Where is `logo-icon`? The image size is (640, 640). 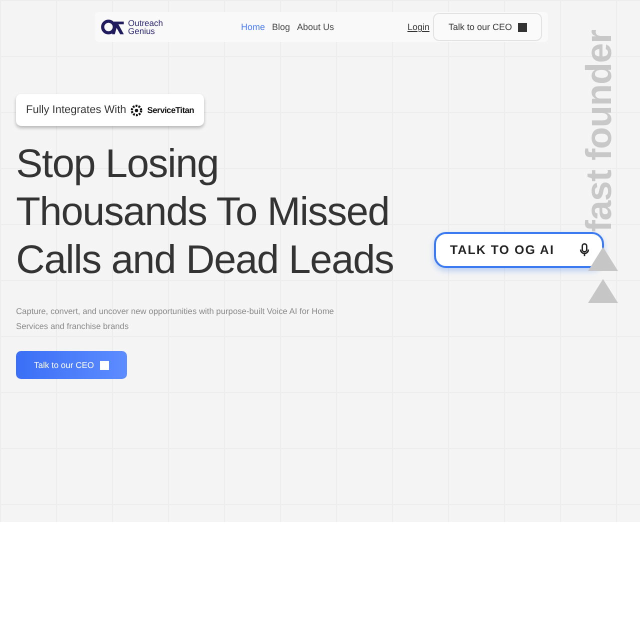
logo-icon is located at coordinates (113, 27).